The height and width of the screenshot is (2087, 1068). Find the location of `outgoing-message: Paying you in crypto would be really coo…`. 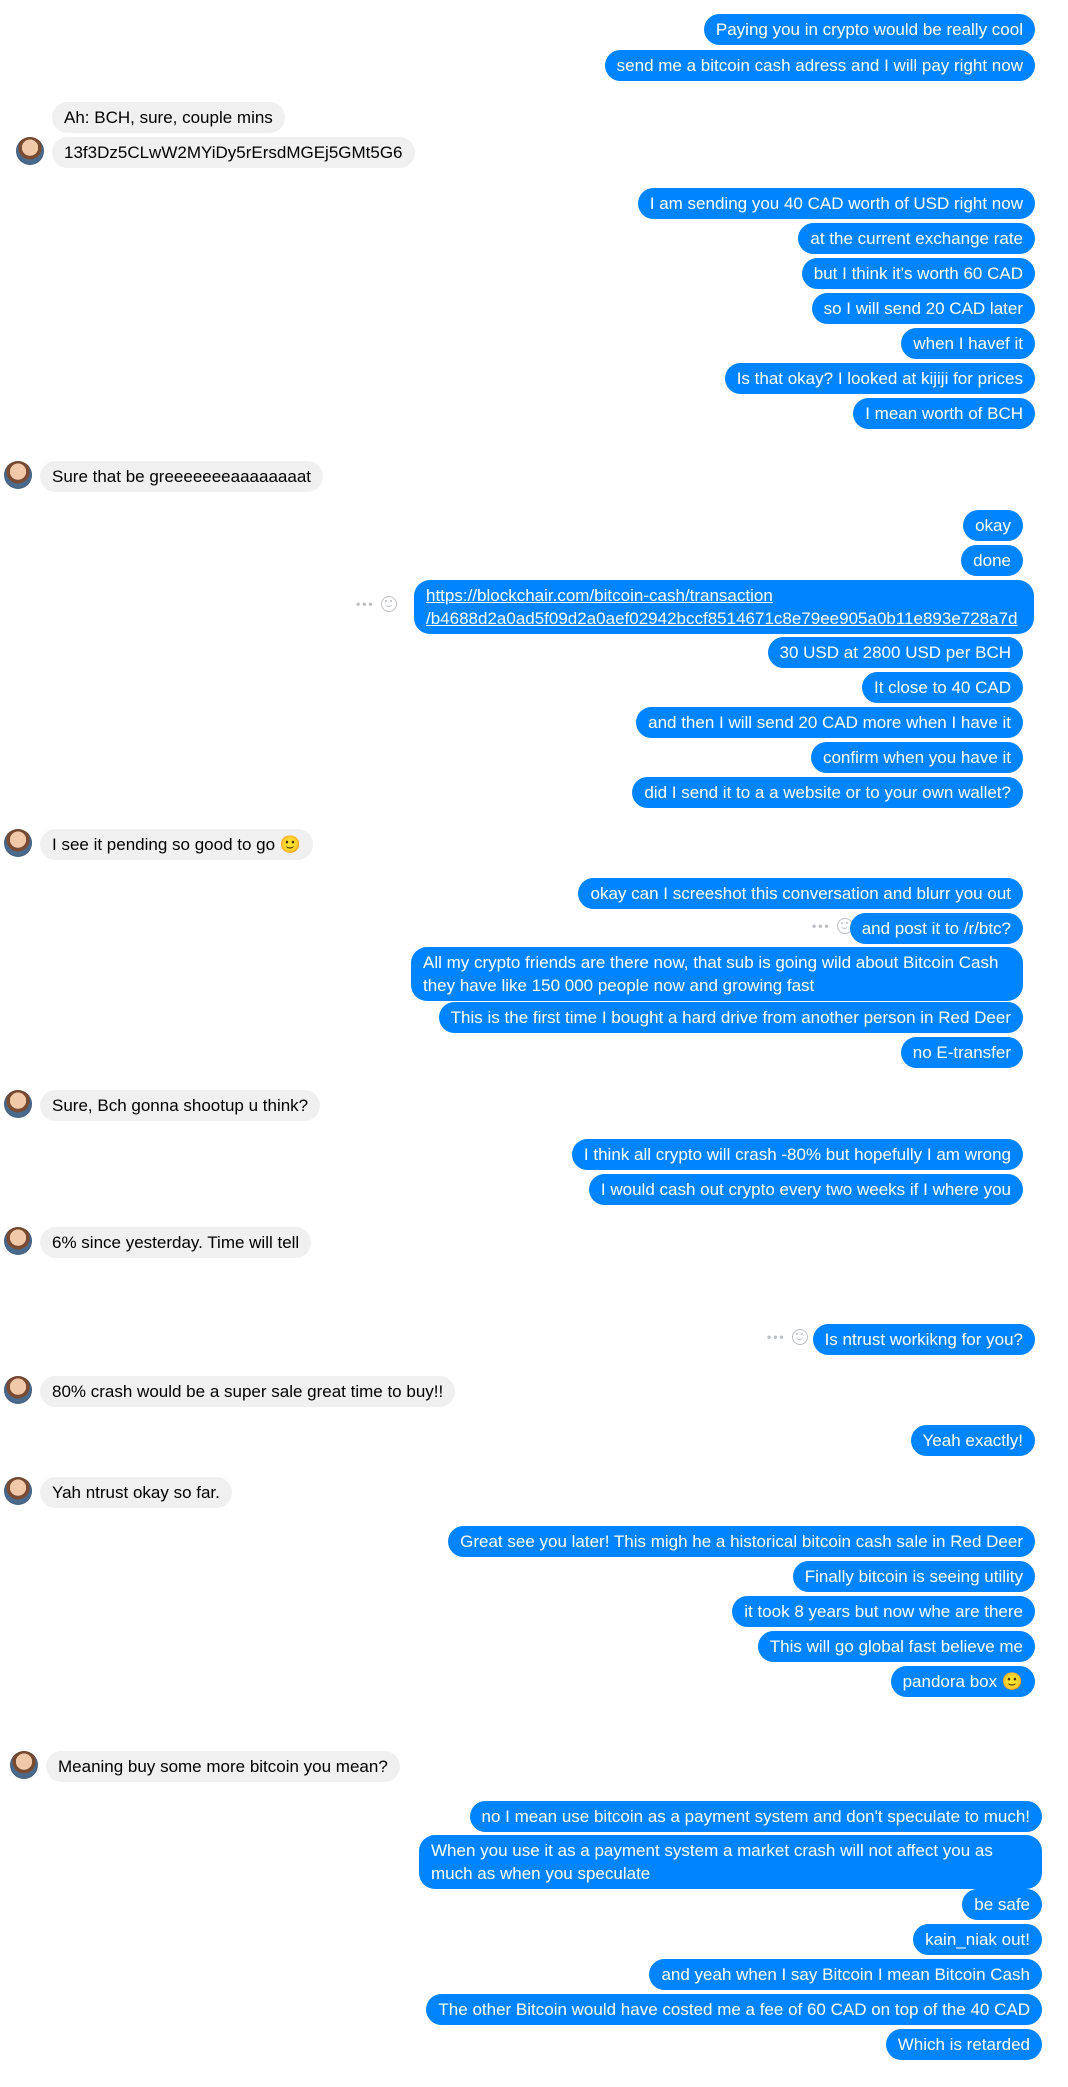

outgoing-message: Paying you in crypto would be really coo… is located at coordinates (869, 29).